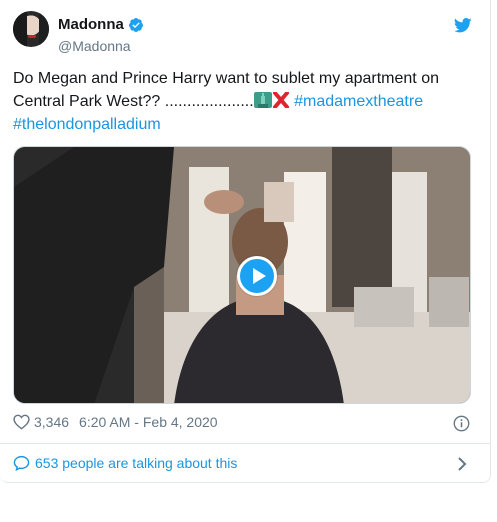 The image size is (497, 522). Describe the element at coordinates (461, 423) in the screenshot. I see `info-icon` at that location.